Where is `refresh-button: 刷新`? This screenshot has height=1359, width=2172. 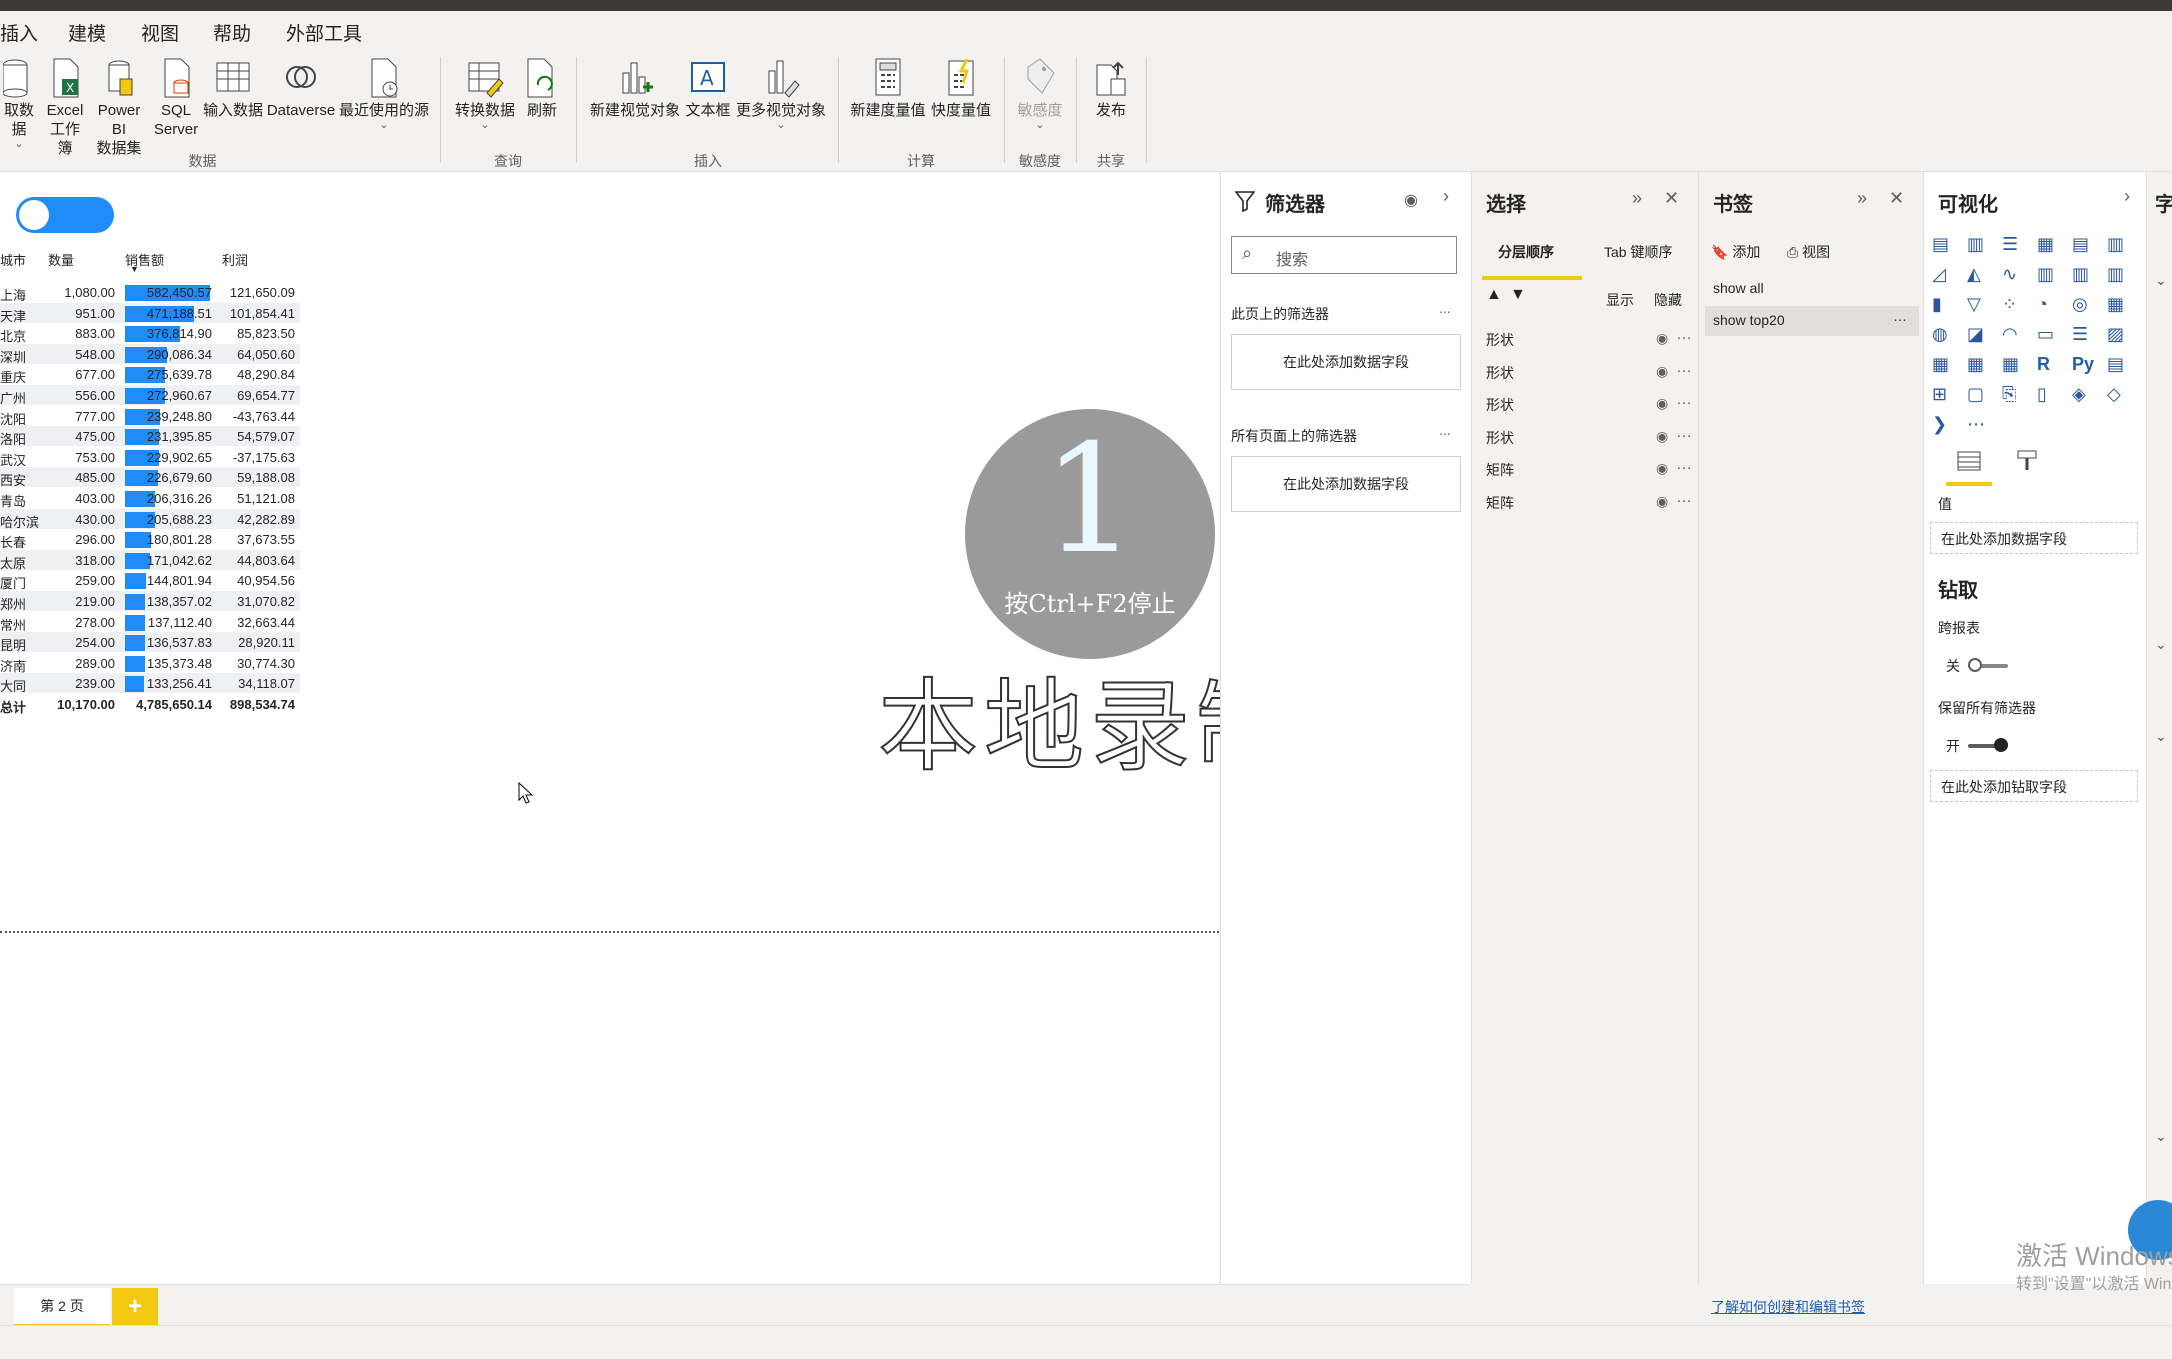
refresh-button: 刷新 is located at coordinates (542, 88).